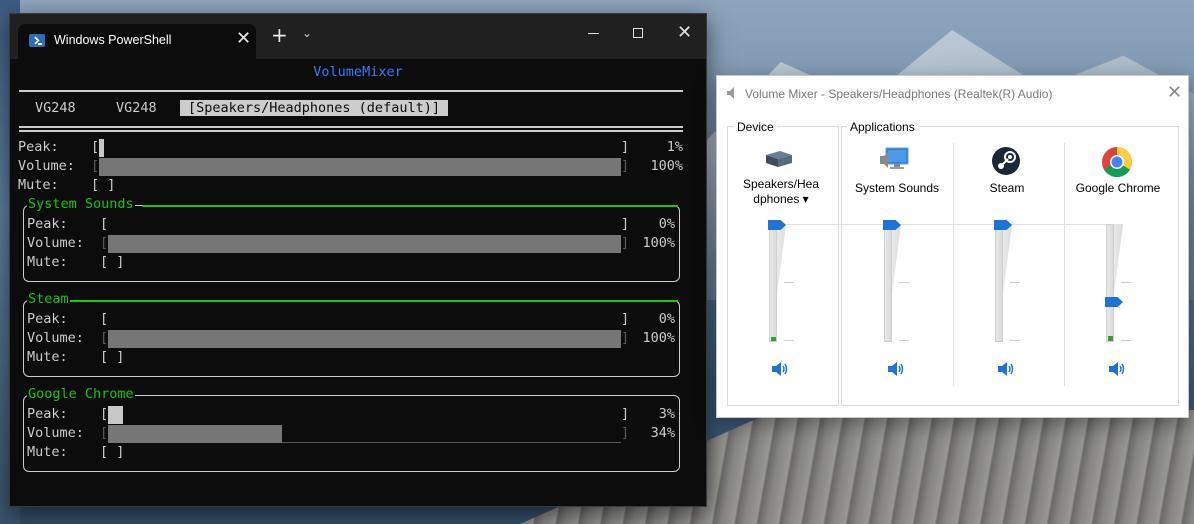  What do you see at coordinates (81, 394) in the screenshot?
I see `group-title: Google Chrome` at bounding box center [81, 394].